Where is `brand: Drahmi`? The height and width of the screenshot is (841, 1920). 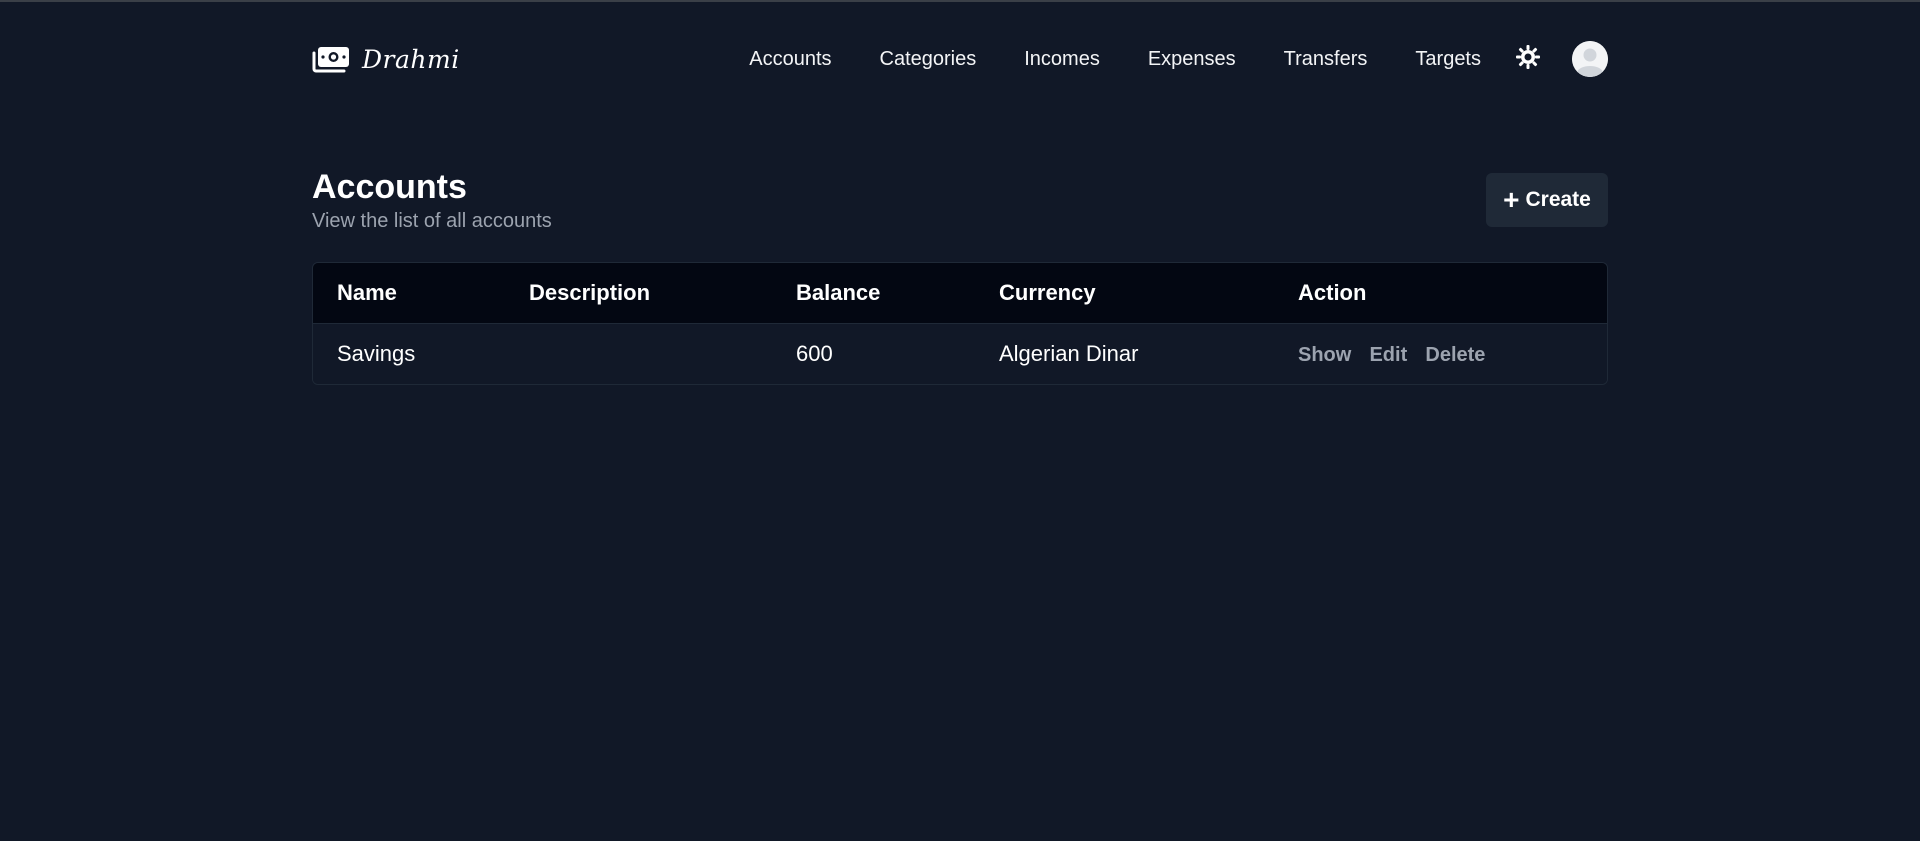
brand: Drahmi is located at coordinates (386, 59).